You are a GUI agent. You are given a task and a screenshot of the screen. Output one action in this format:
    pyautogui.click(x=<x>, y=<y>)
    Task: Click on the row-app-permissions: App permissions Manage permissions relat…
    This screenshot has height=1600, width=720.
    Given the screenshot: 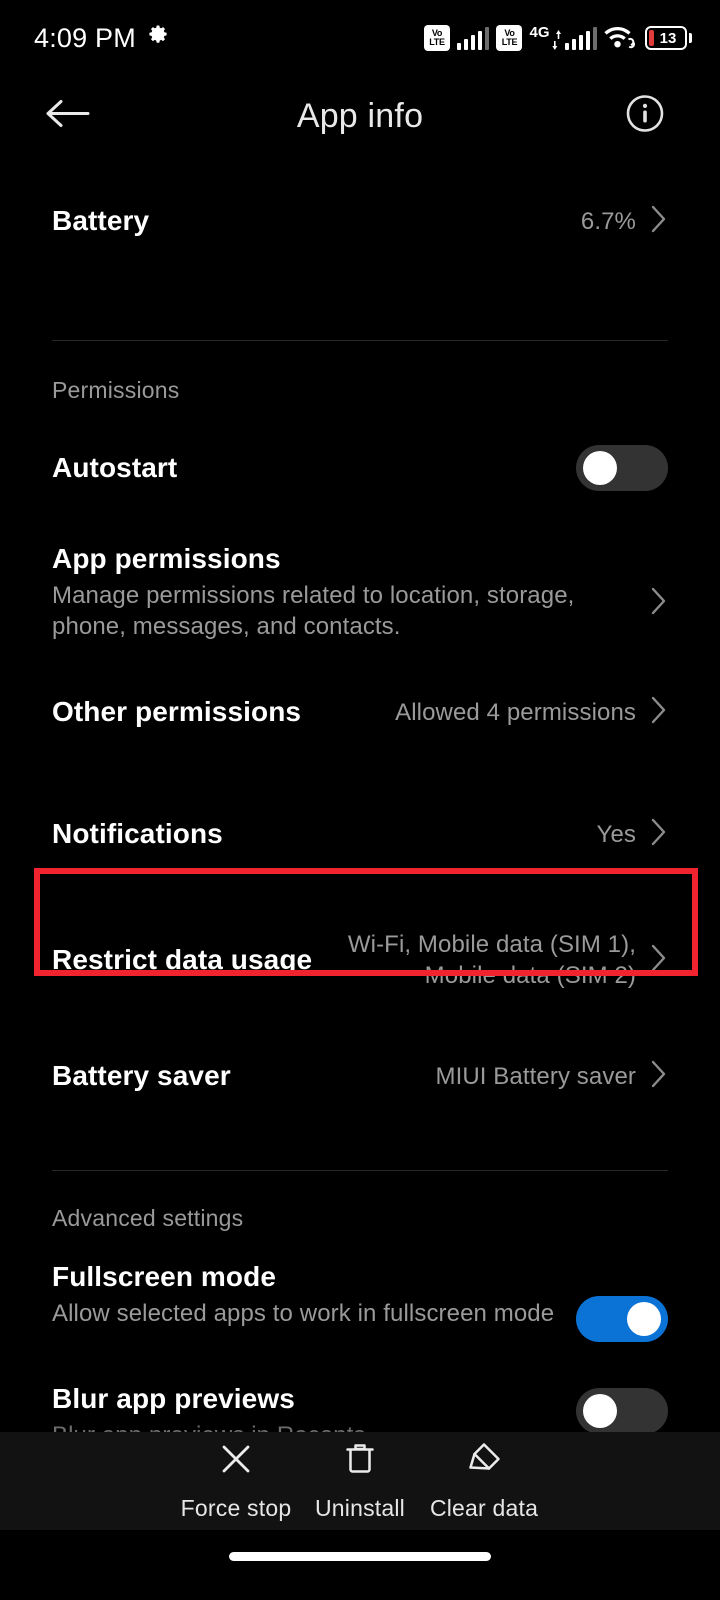 What is the action you would take?
    pyautogui.click(x=360, y=588)
    